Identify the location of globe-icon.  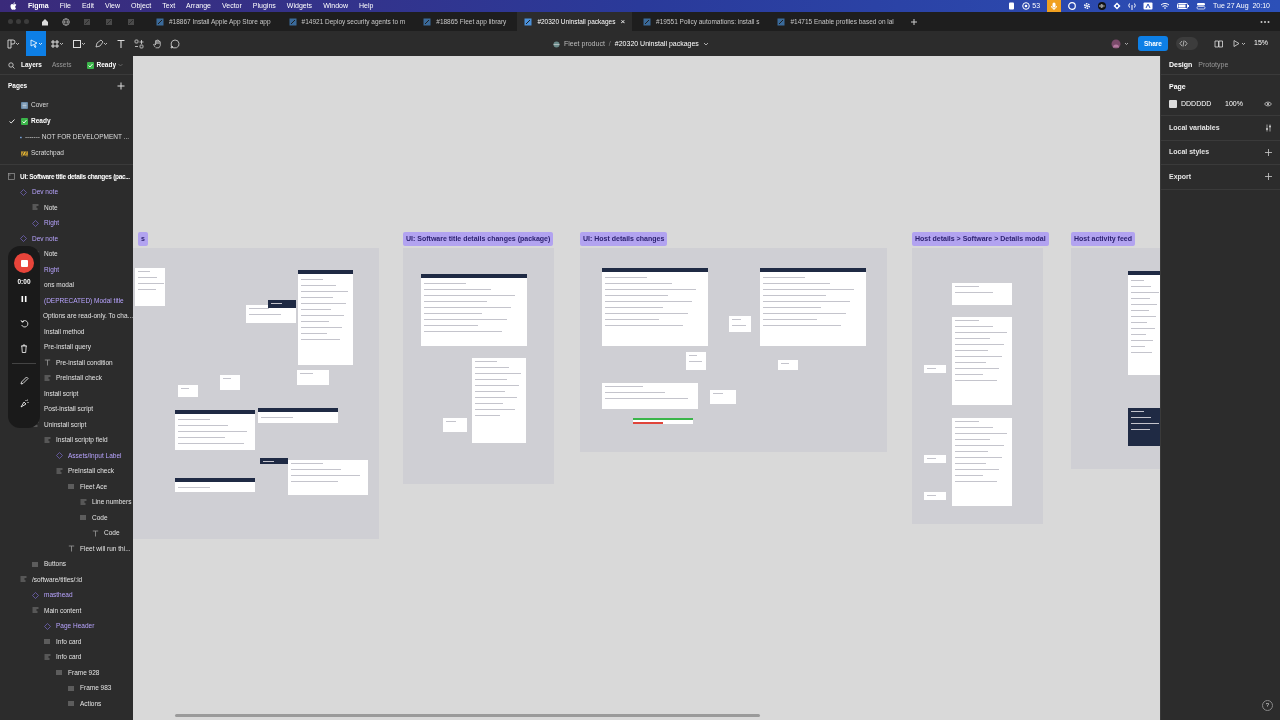
(66, 21).